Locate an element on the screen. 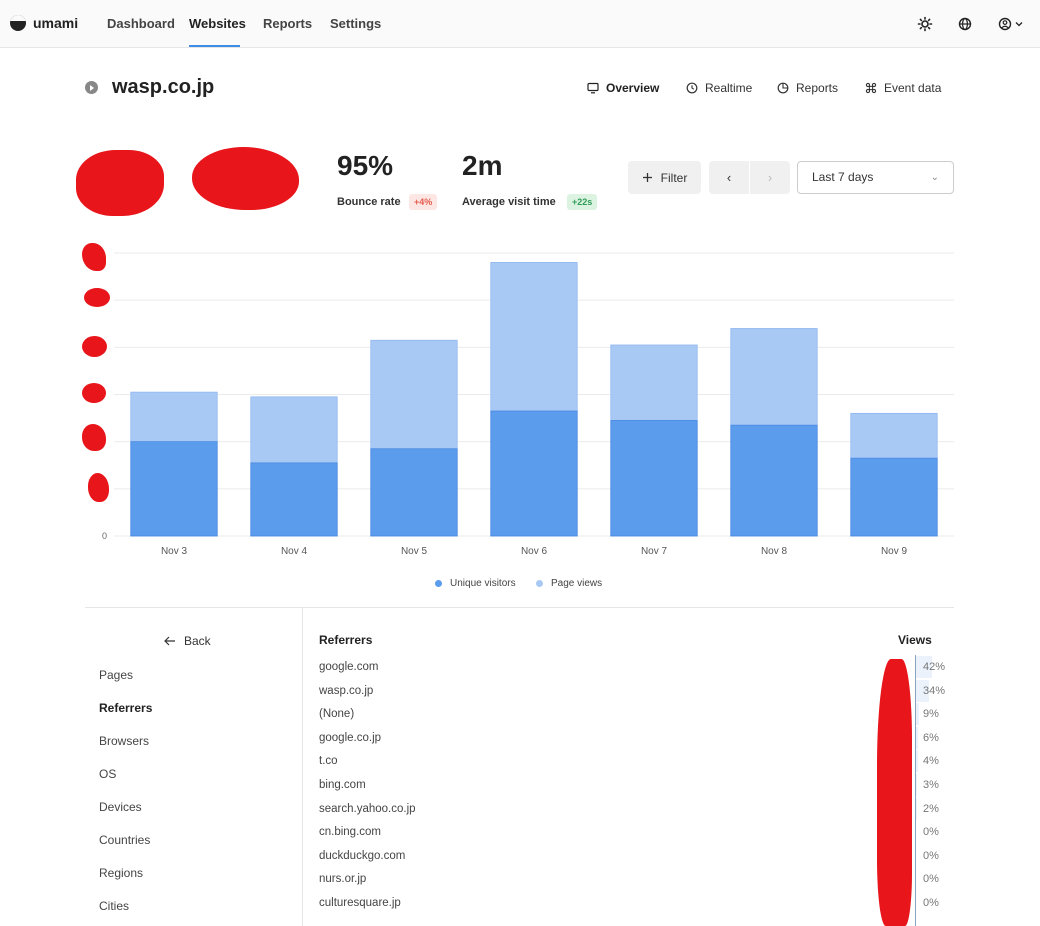 The image size is (1040, 926). table-row: search.yahoo.co.jp 2% is located at coordinates (634, 810).